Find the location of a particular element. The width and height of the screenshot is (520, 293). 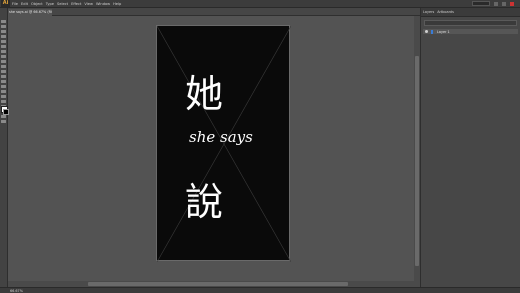

app-logo: Ai is located at coordinates (5, 3).